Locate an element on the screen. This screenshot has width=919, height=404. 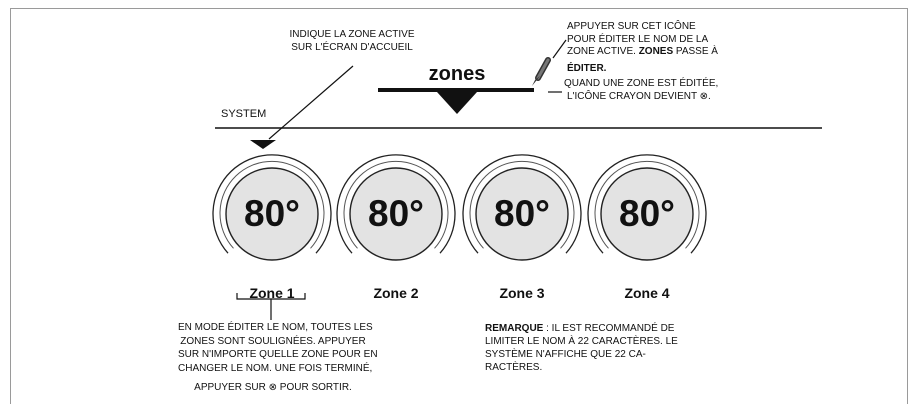
pencil-callout-line-4: ÉDITER. is located at coordinates (642, 69).